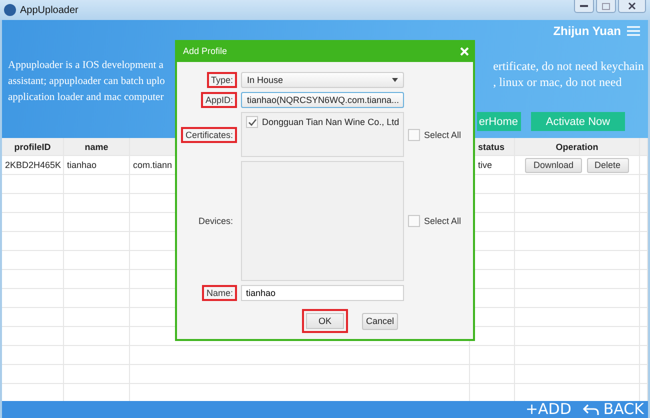 The height and width of the screenshot is (418, 650). What do you see at coordinates (322, 80) in the screenshot?
I see `type-dropdown: In House` at bounding box center [322, 80].